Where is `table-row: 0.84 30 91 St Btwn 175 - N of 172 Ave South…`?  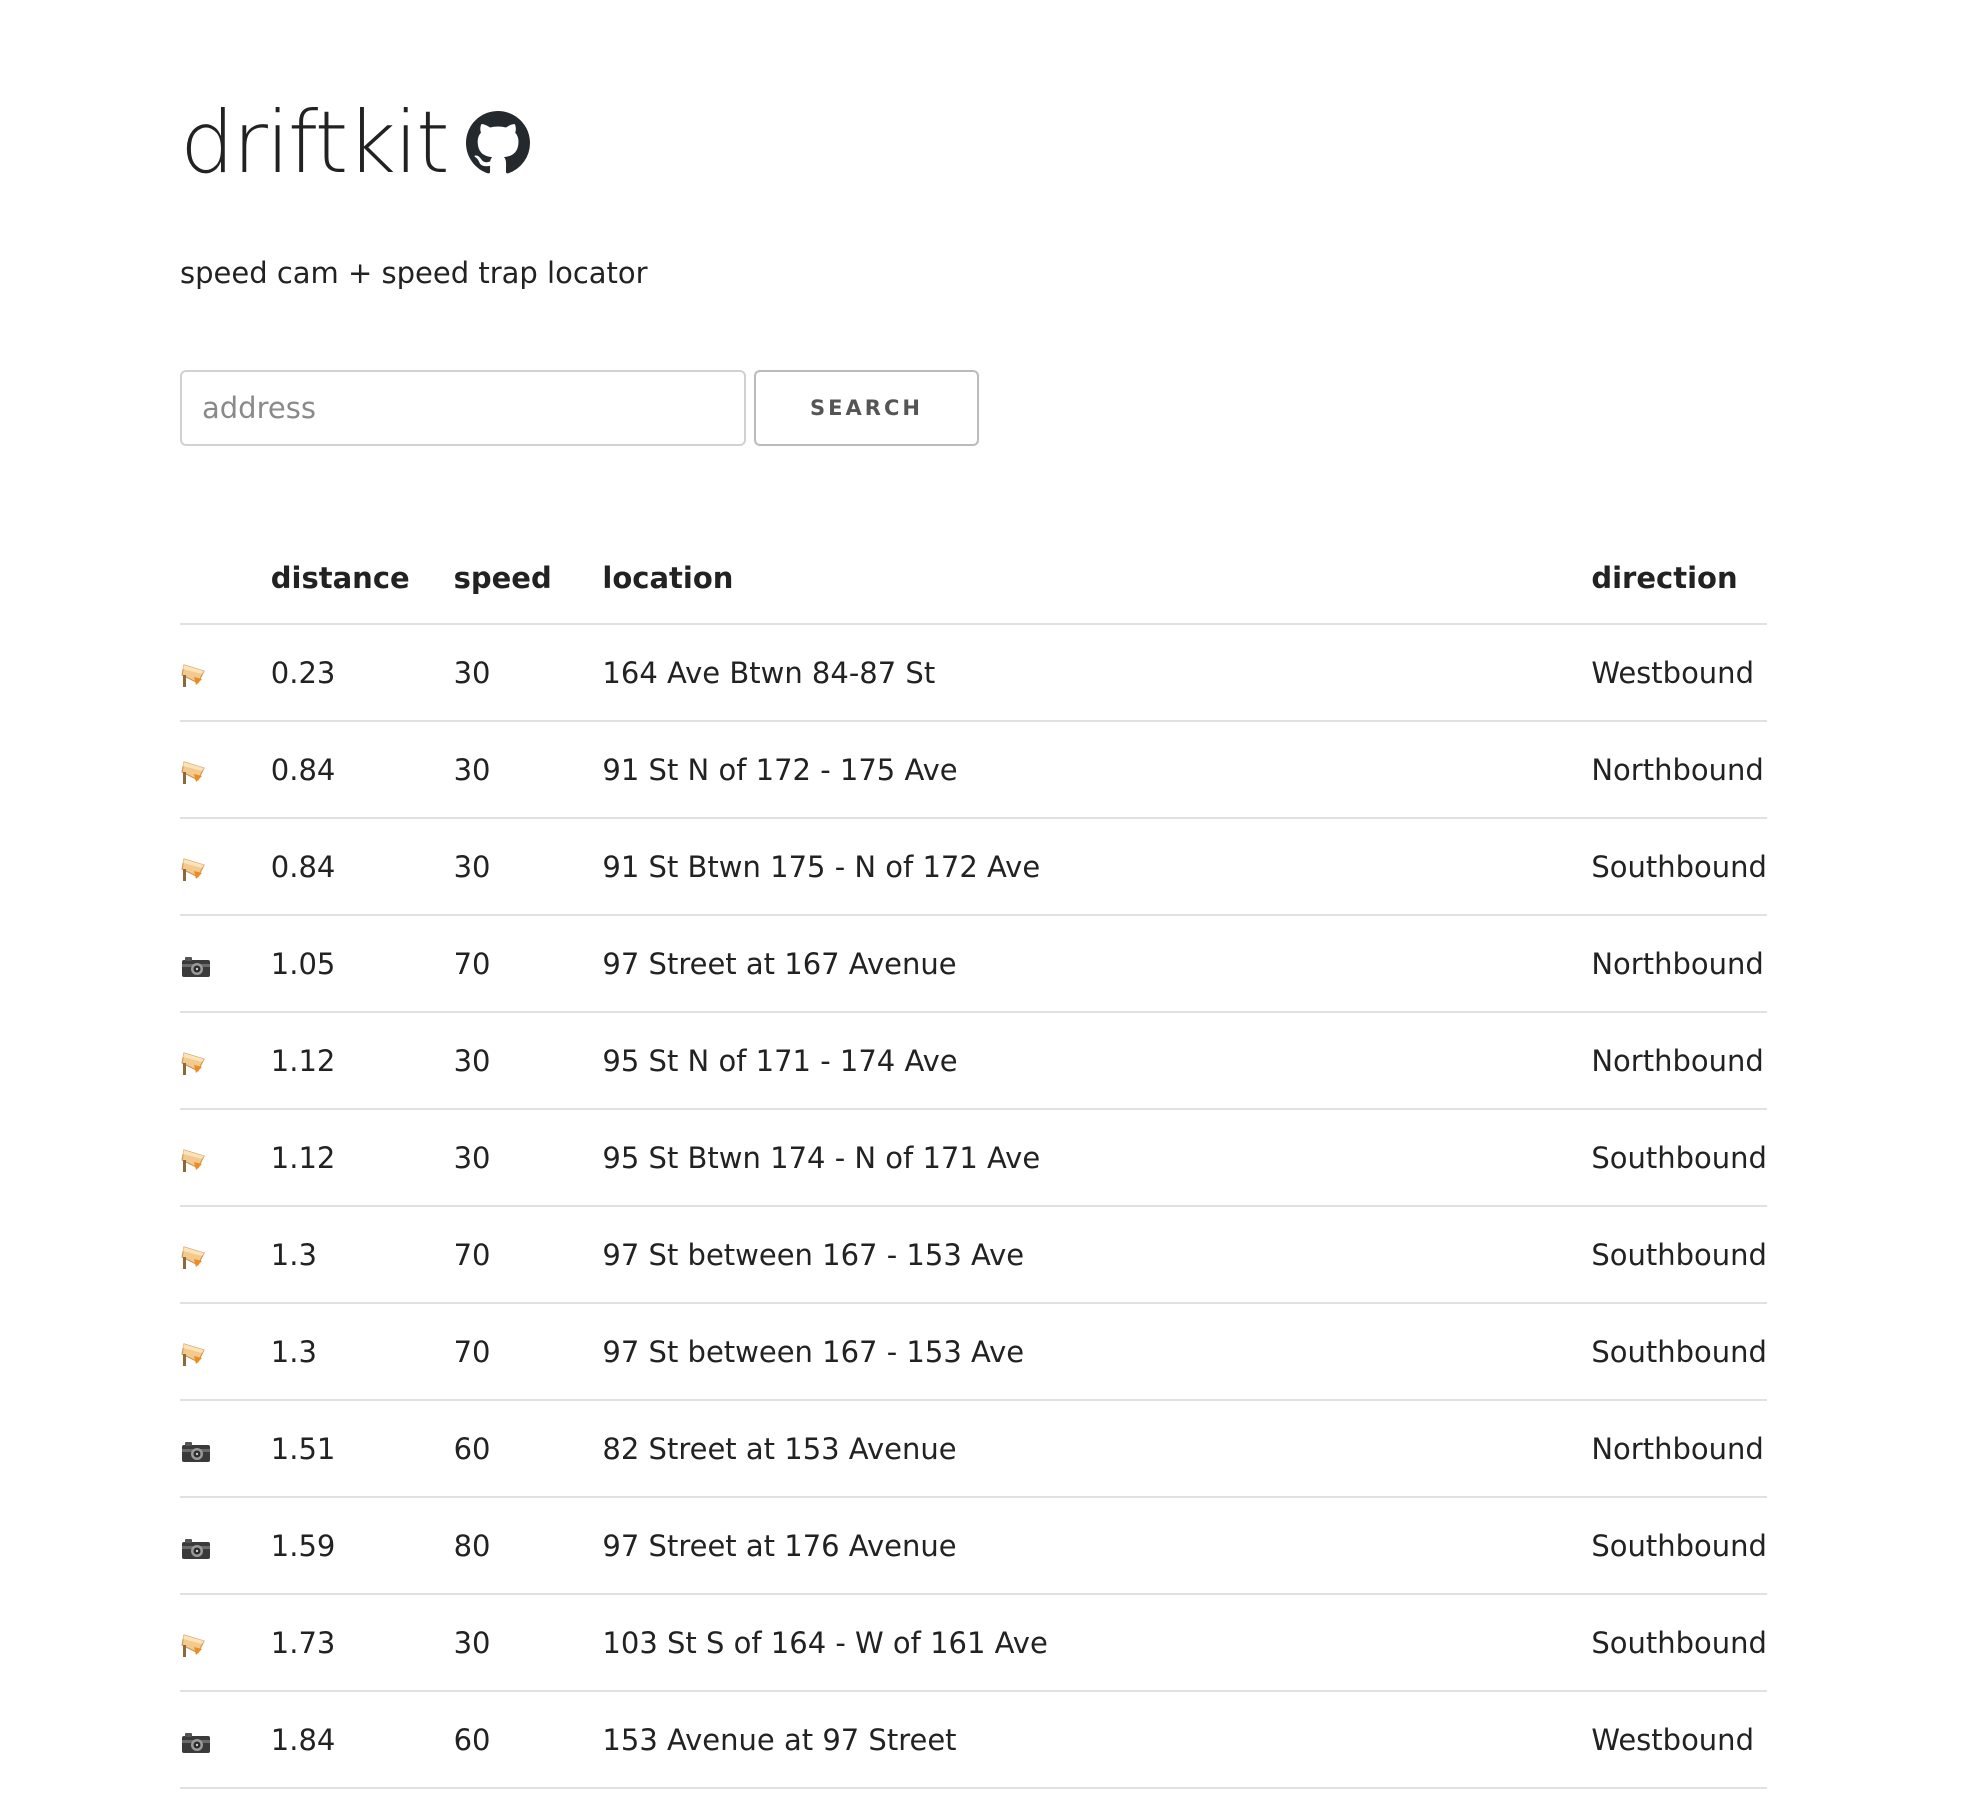
table-row: 0.84 30 91 St Btwn 175 - N of 172 Ave South… is located at coordinates (973, 867).